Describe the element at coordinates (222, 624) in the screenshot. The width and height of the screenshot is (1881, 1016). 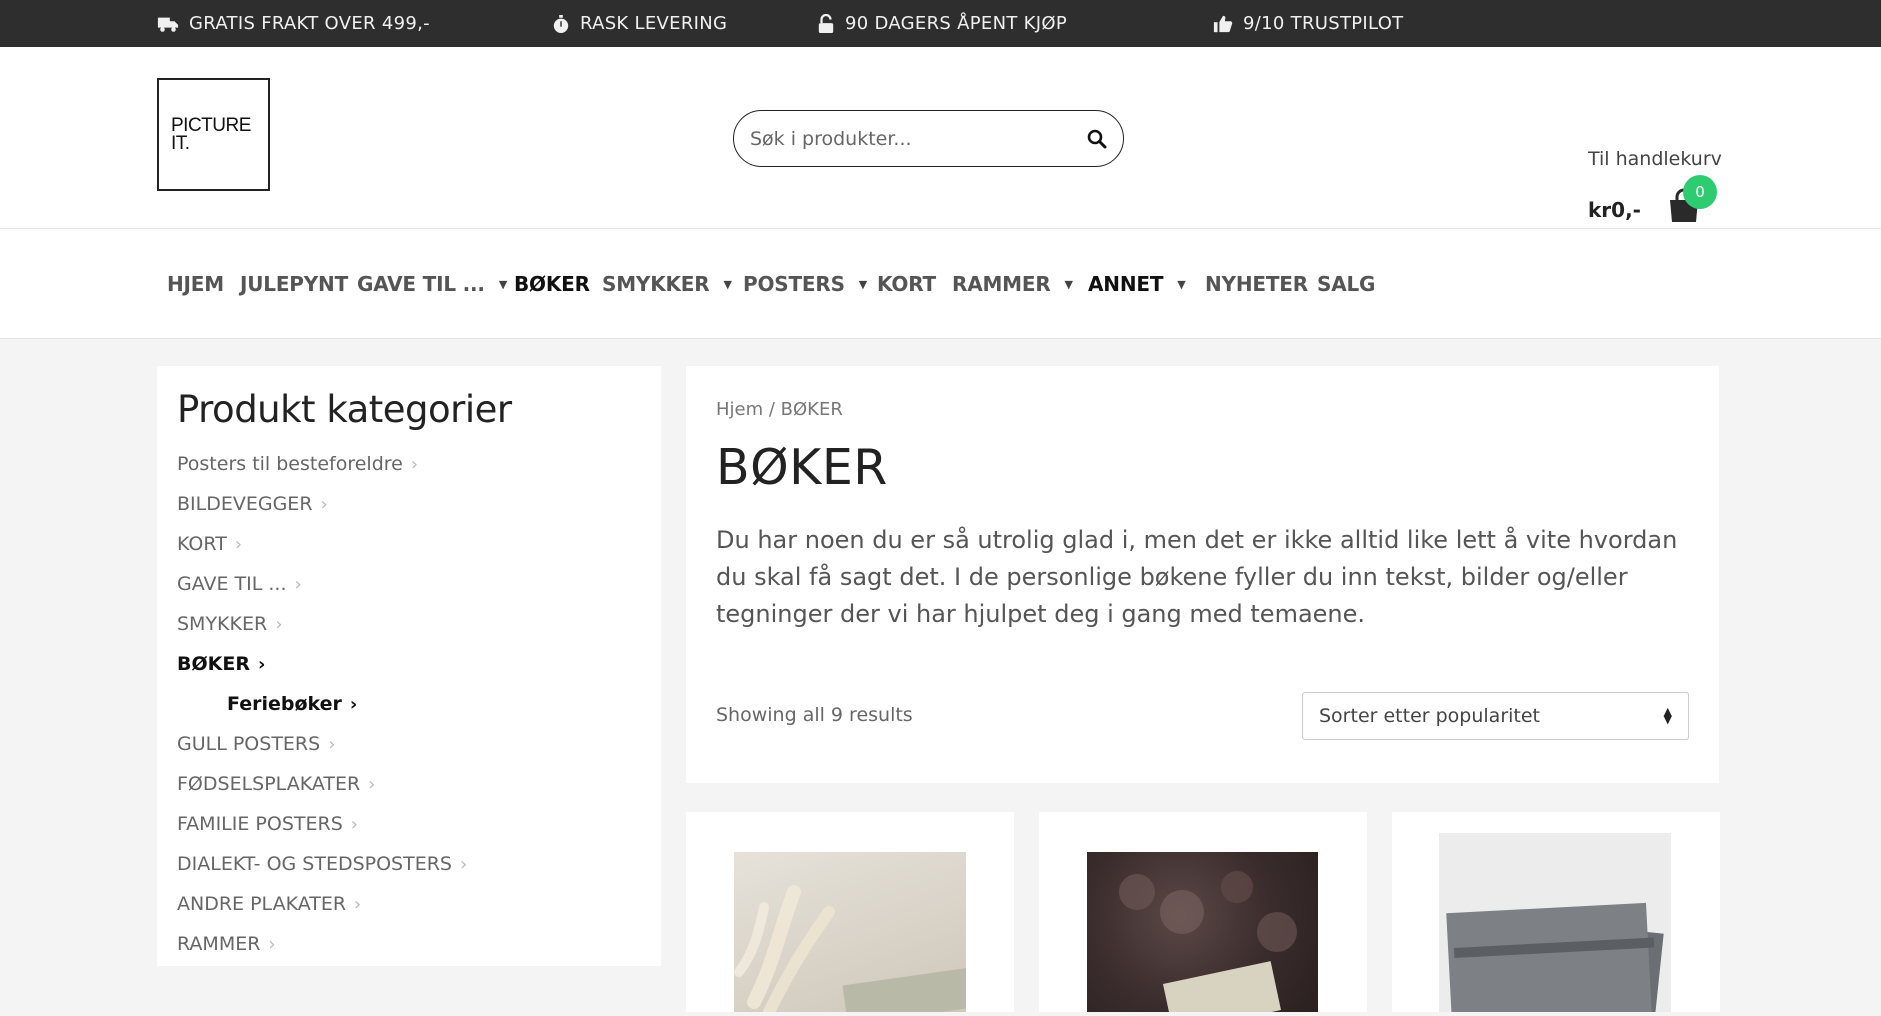
I see `category-label: SMYKKER` at that location.